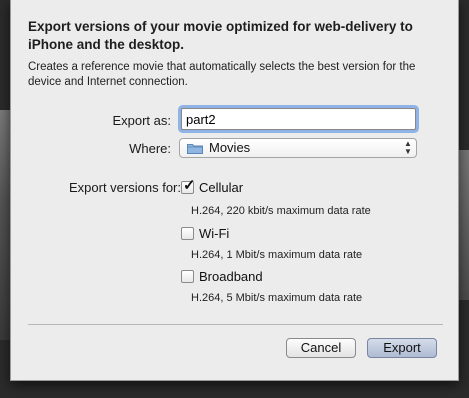 The height and width of the screenshot is (398, 469). Describe the element at coordinates (298, 148) in the screenshot. I see `where-popup: Movies ▲ ▼` at that location.